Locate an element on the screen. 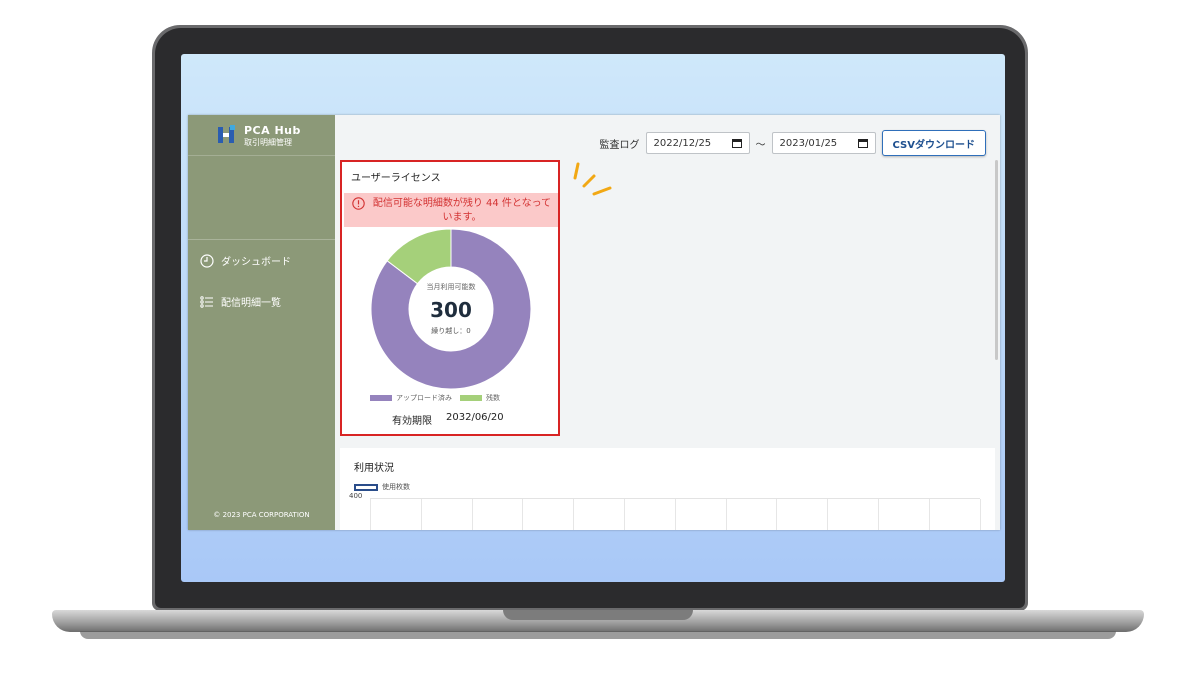  license-donut-chart: 当月利用可能数 300 繰り越し：0 is located at coordinates (451, 309).